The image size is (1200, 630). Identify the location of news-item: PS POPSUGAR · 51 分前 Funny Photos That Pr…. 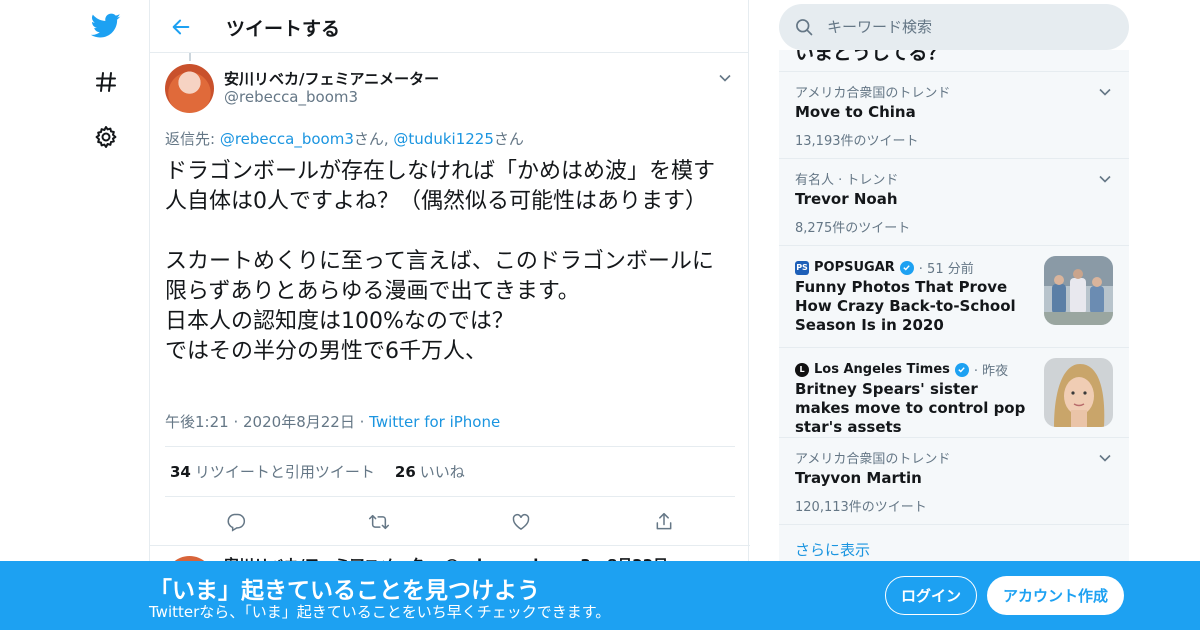
(954, 296).